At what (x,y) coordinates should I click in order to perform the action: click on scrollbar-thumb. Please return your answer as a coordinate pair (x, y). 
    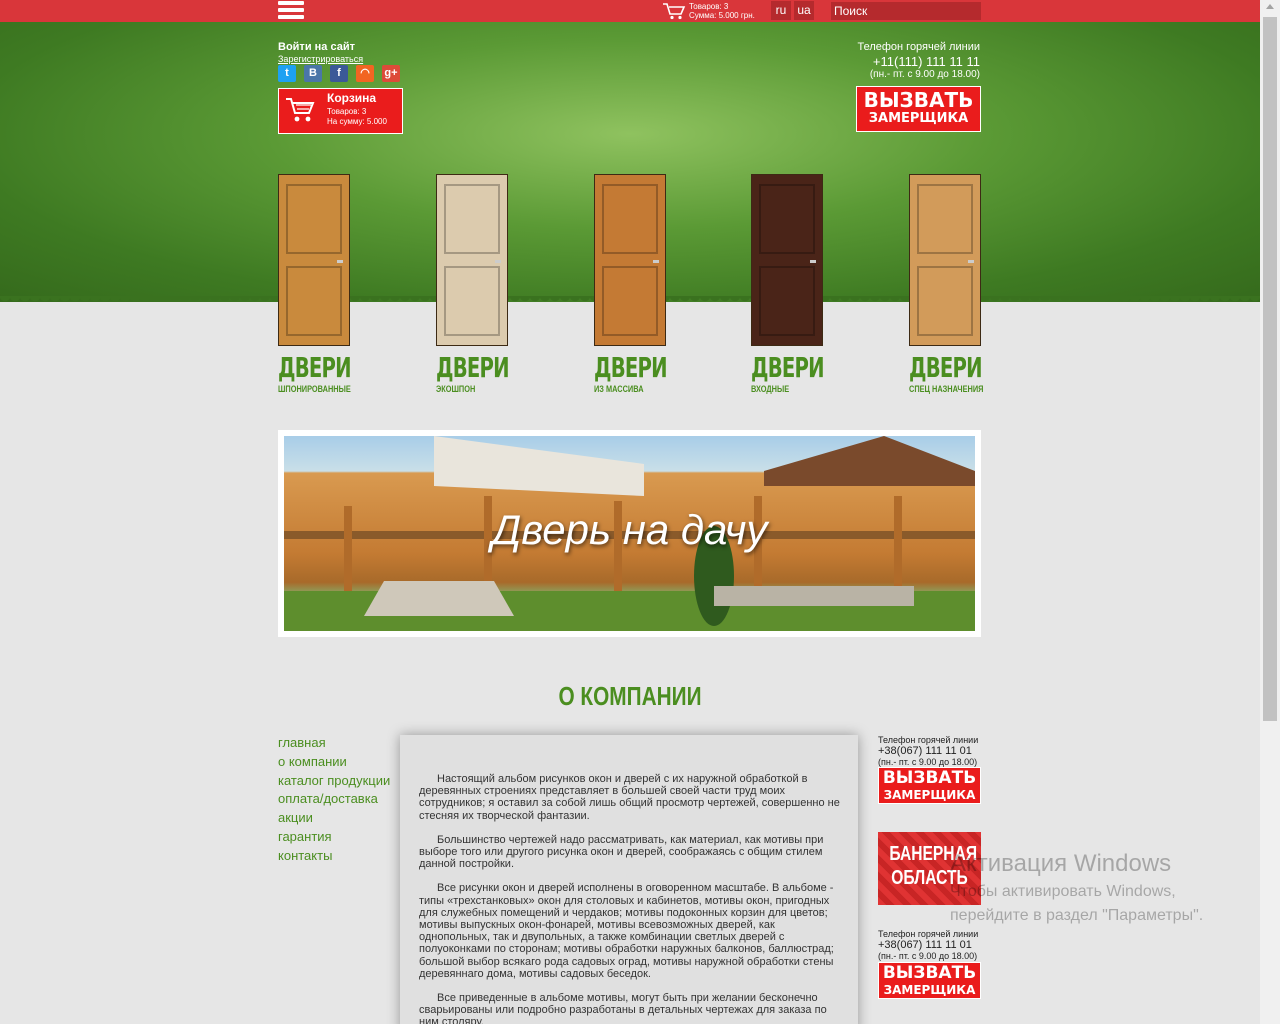
    Looking at the image, I should click on (1270, 369).